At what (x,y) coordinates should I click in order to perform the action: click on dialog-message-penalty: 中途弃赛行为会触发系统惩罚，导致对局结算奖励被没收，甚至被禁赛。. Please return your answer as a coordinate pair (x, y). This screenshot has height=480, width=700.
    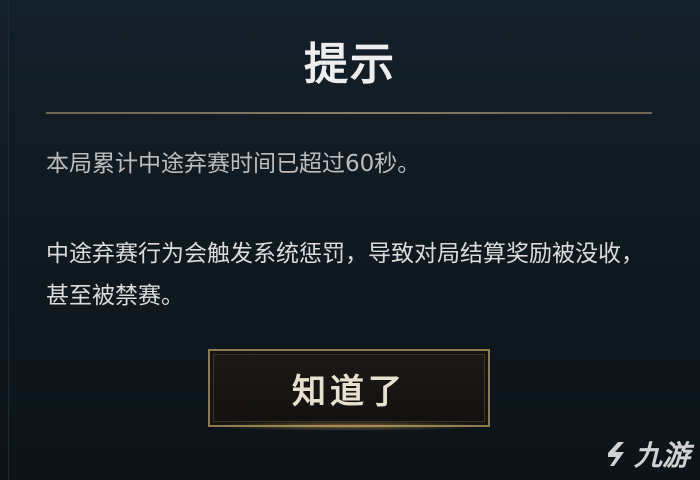
    Looking at the image, I should click on (345, 275).